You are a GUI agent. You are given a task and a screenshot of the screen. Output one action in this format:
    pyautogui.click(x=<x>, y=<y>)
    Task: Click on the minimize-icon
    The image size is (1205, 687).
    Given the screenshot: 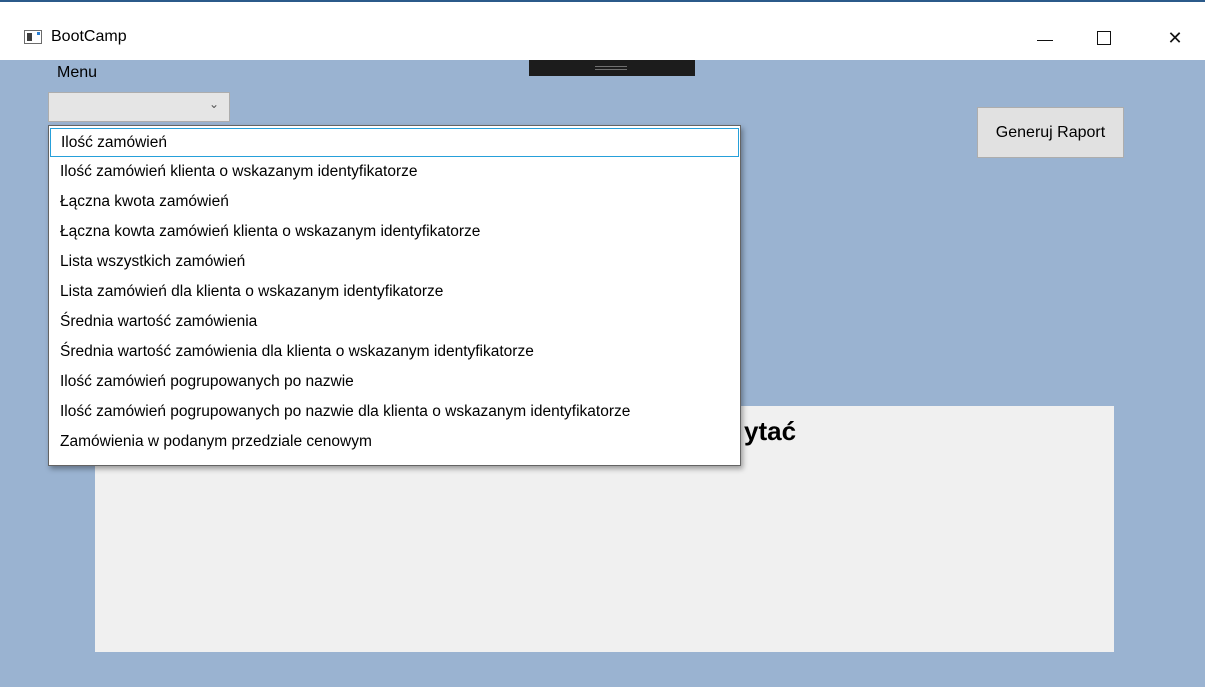 What is the action you would take?
    pyautogui.click(x=1045, y=40)
    